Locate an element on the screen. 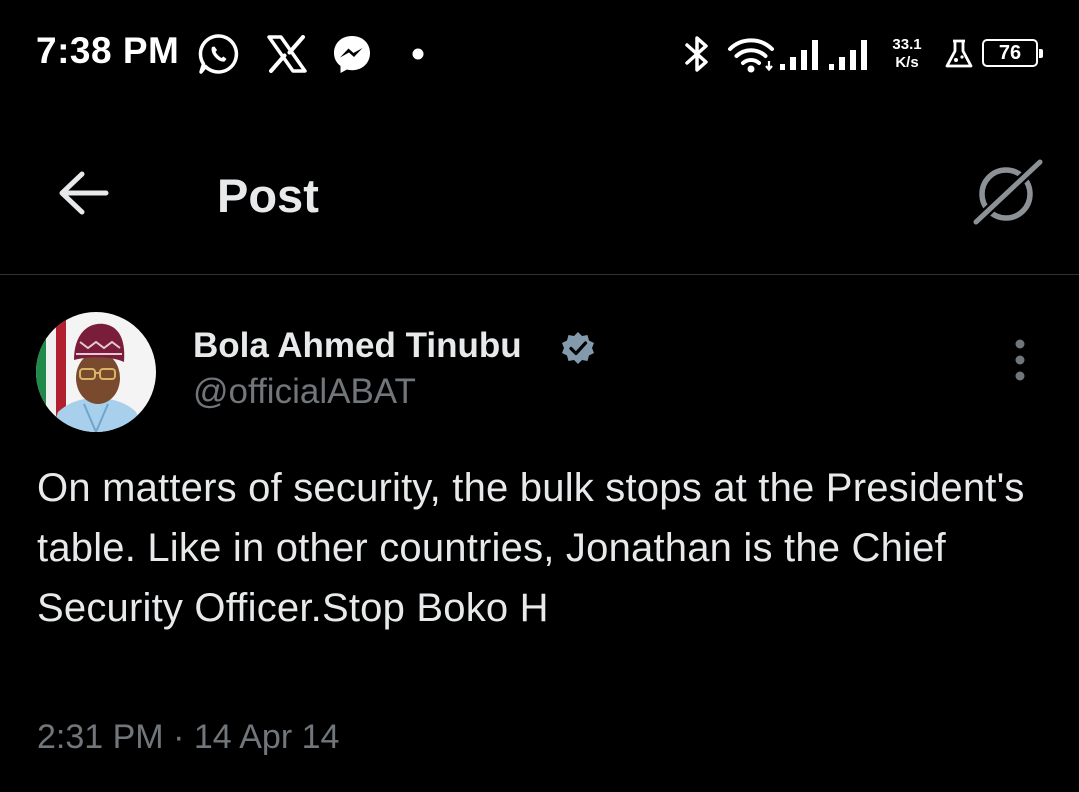  more-options-button is located at coordinates (1020, 360).